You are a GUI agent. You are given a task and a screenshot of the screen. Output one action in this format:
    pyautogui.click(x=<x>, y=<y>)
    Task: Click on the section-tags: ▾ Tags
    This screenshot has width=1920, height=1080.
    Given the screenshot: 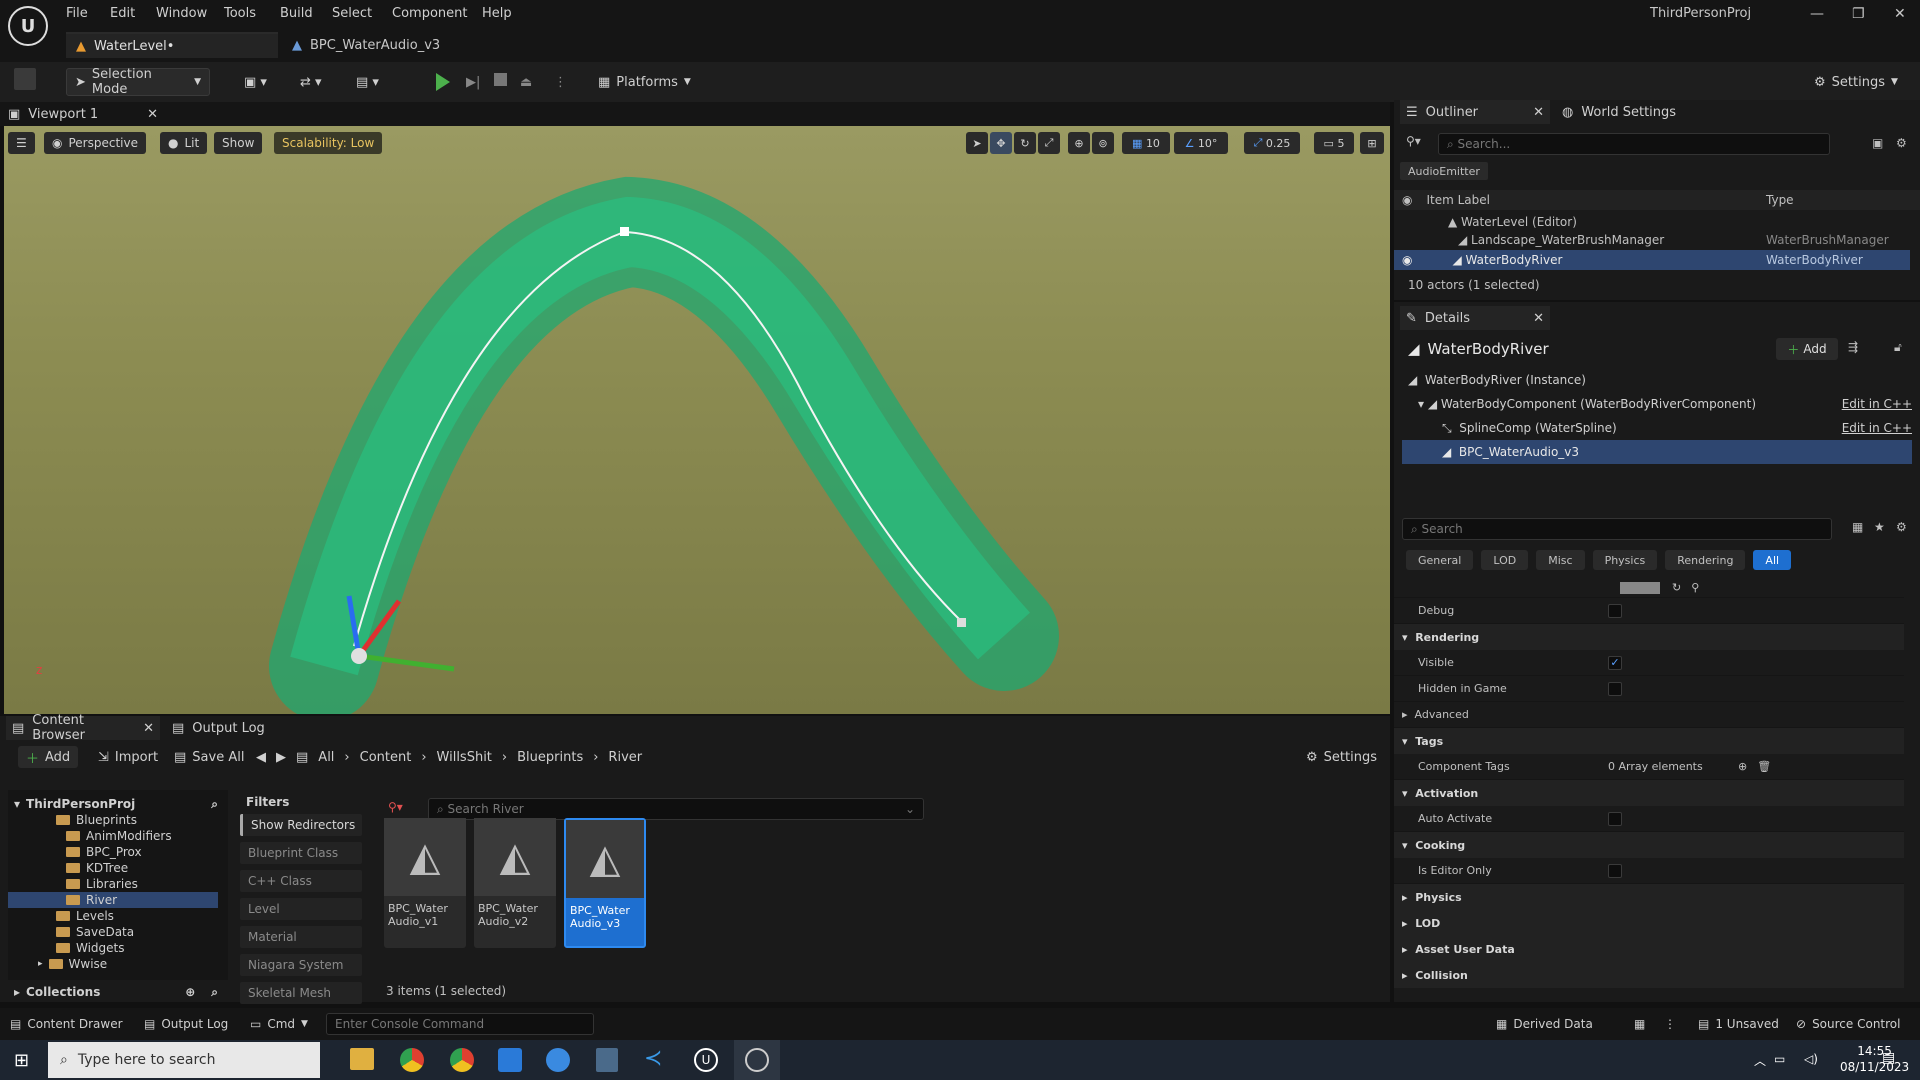 What is the action you would take?
    pyautogui.click(x=1649, y=741)
    